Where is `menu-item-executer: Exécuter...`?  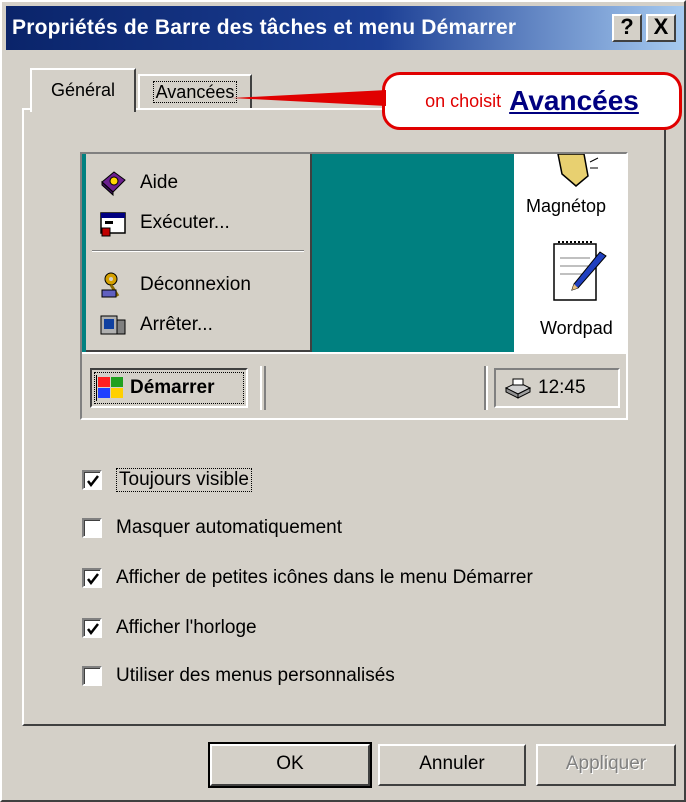 menu-item-executer: Exécuter... is located at coordinates (164, 223).